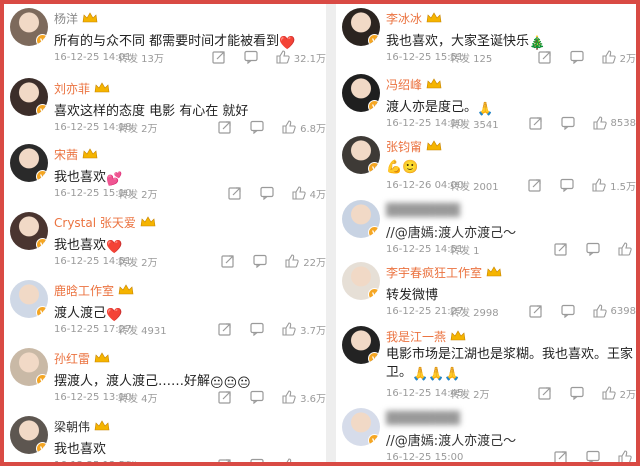 This screenshot has width=640, height=466. I want to click on comment-item: v ████████//@唐嫣:渡人亦渡己～ 16-12-25 14:51 转发 1, so click(486, 224).